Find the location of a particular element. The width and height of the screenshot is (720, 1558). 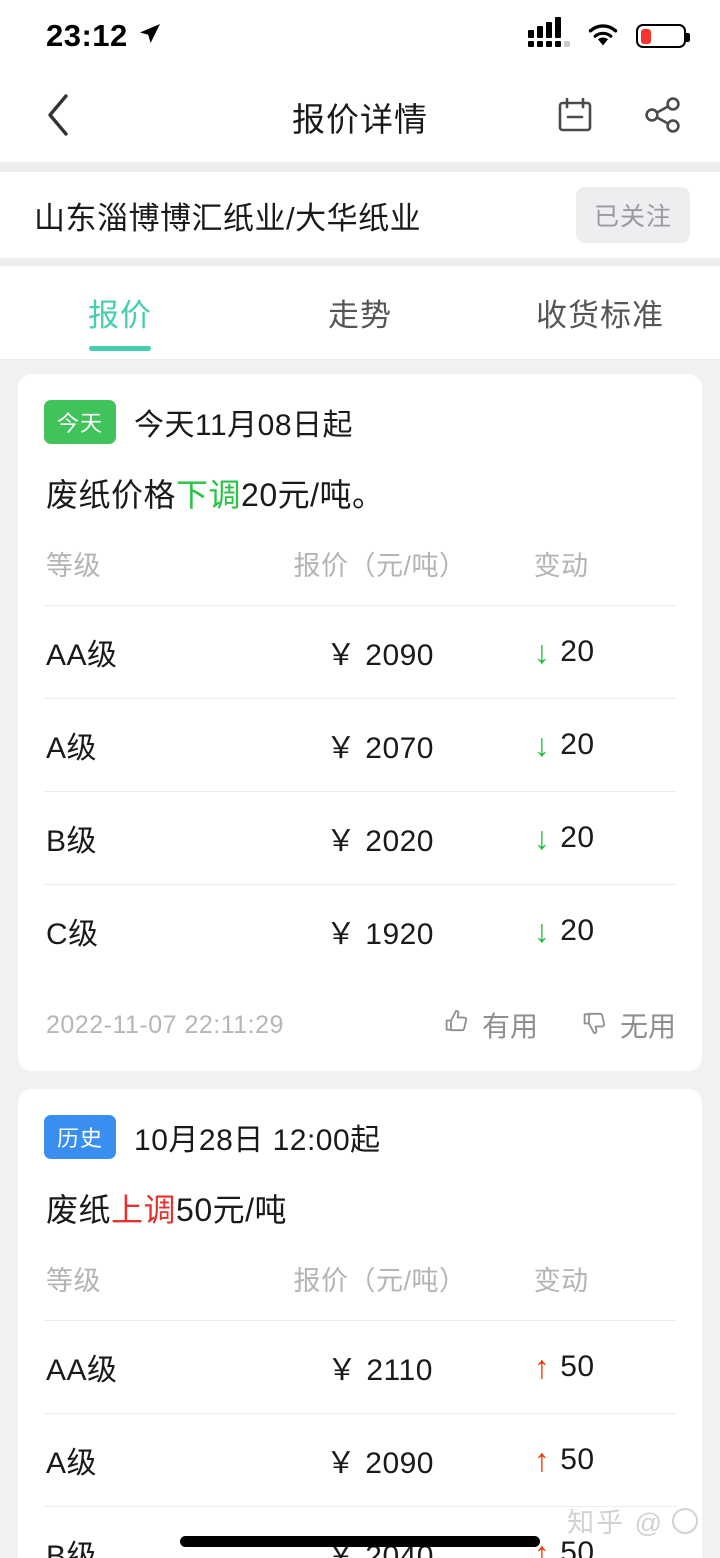

share-button is located at coordinates (663, 117).